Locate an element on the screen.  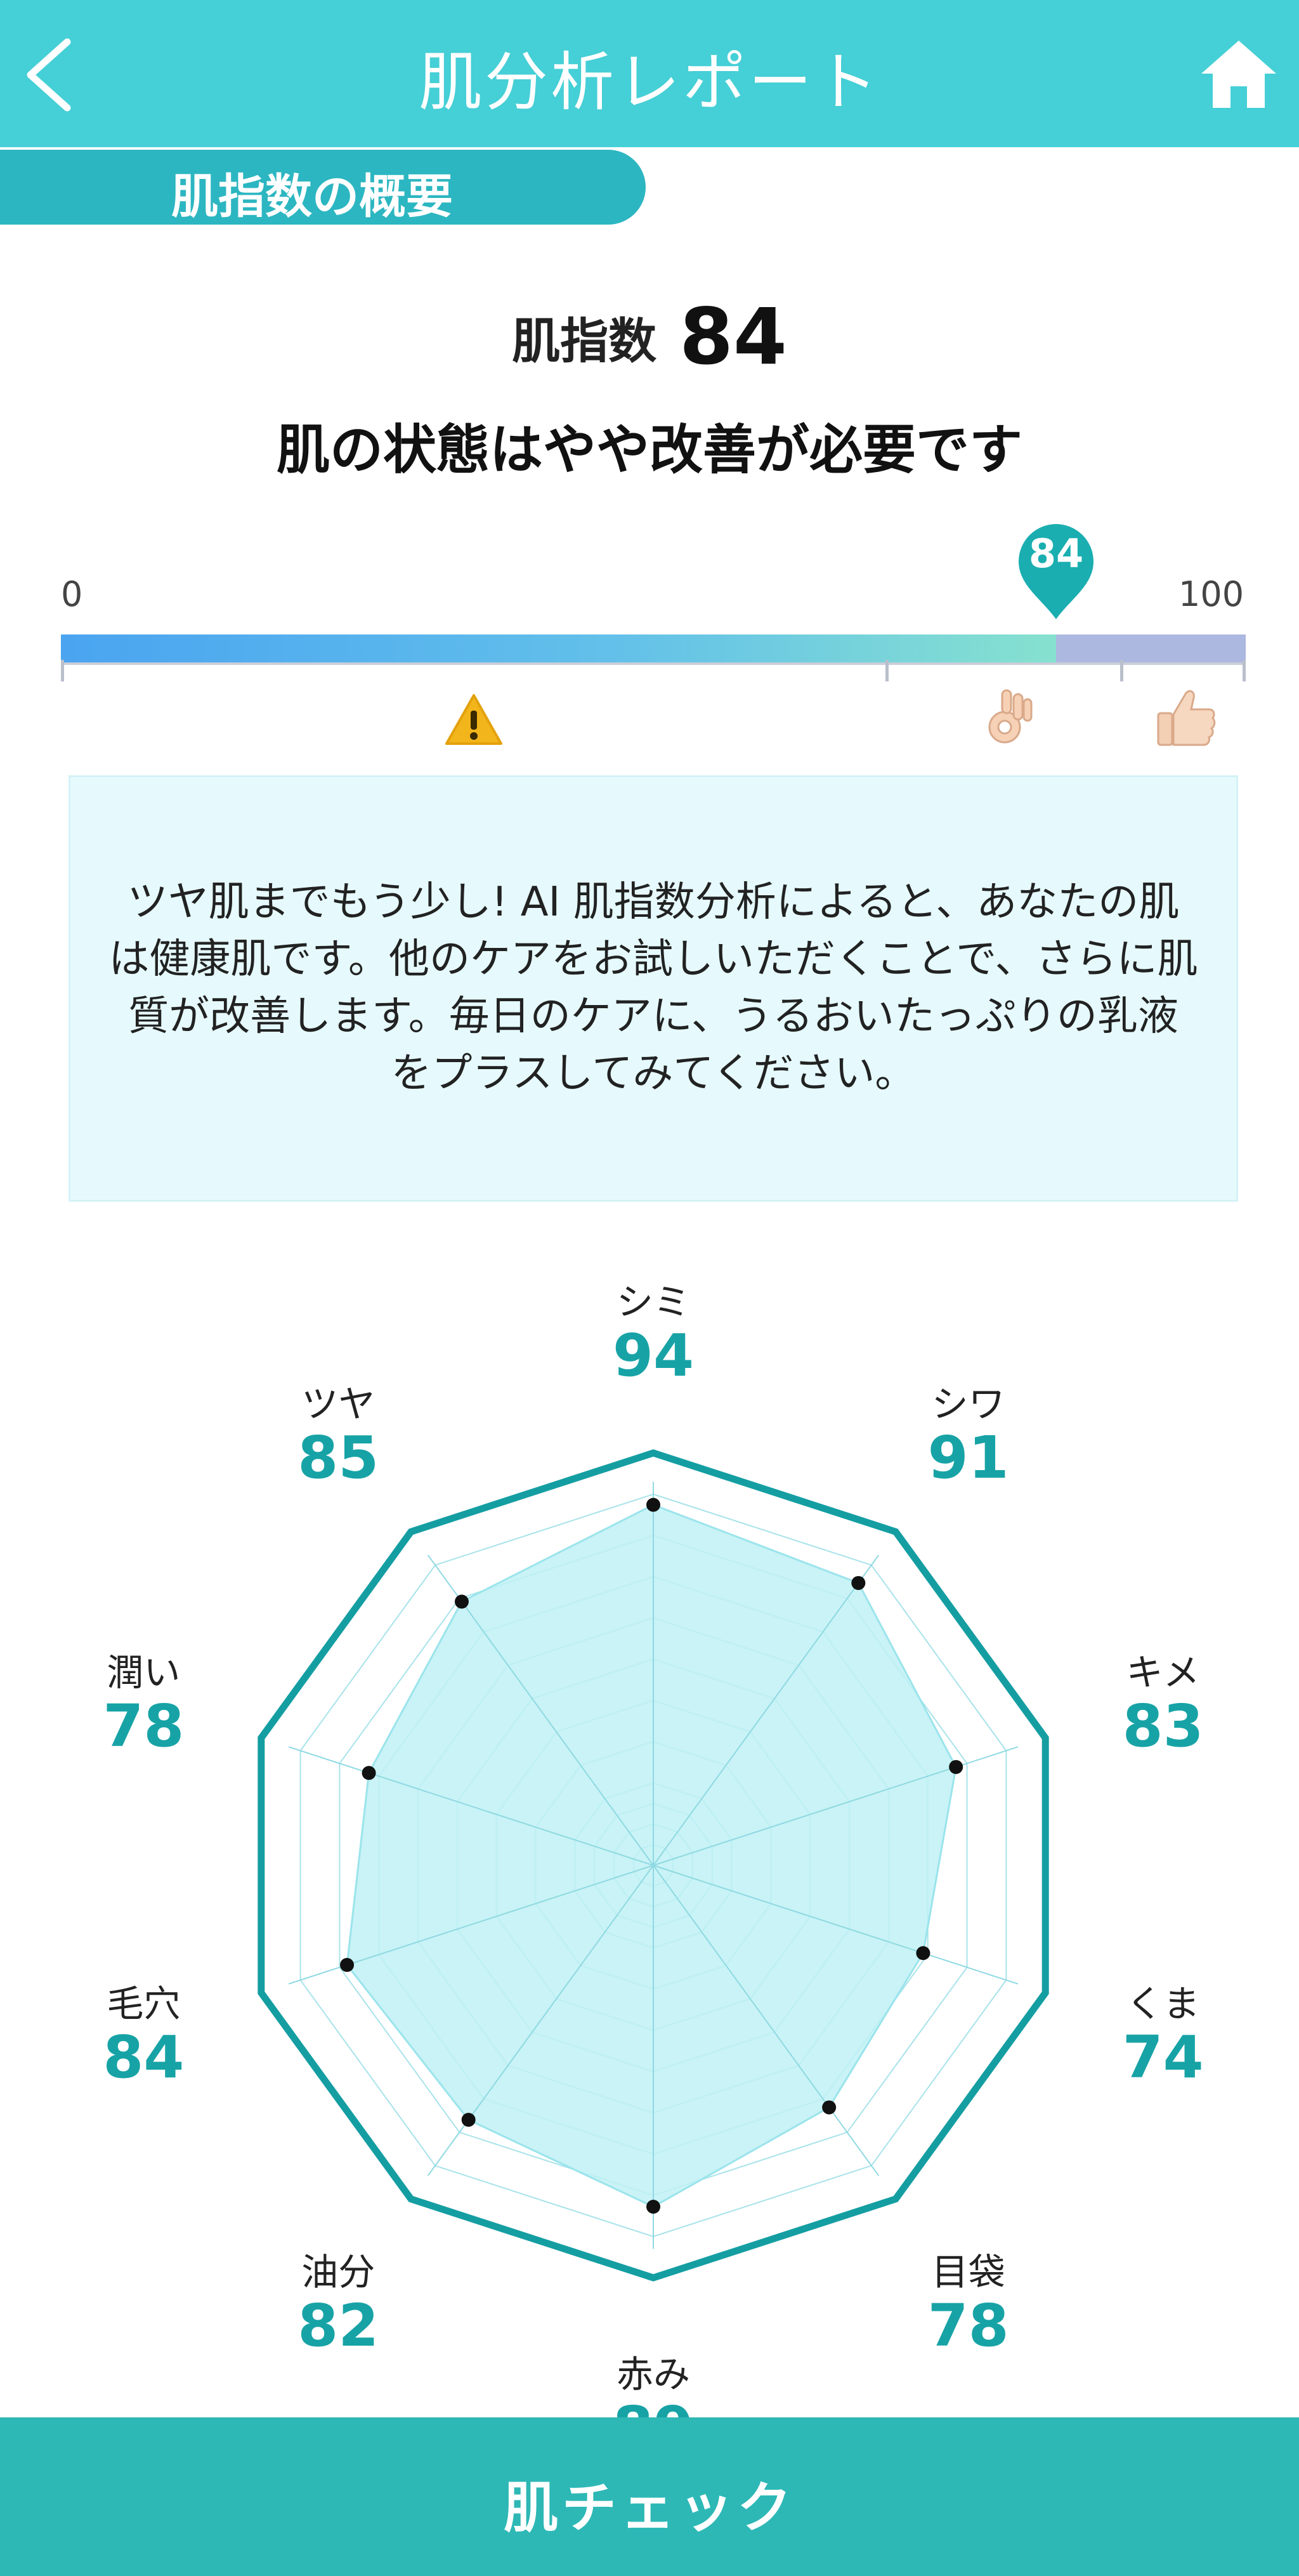
radar-axis-value: 91 is located at coordinates (968, 1458).